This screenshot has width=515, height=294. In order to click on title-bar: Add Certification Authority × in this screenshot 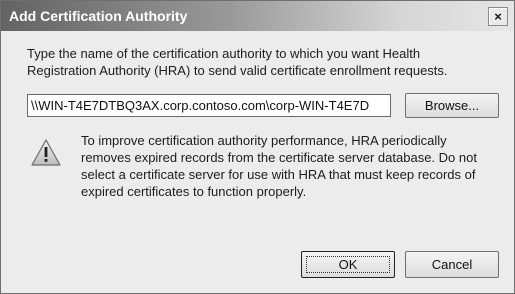, I will do `click(257, 16)`.